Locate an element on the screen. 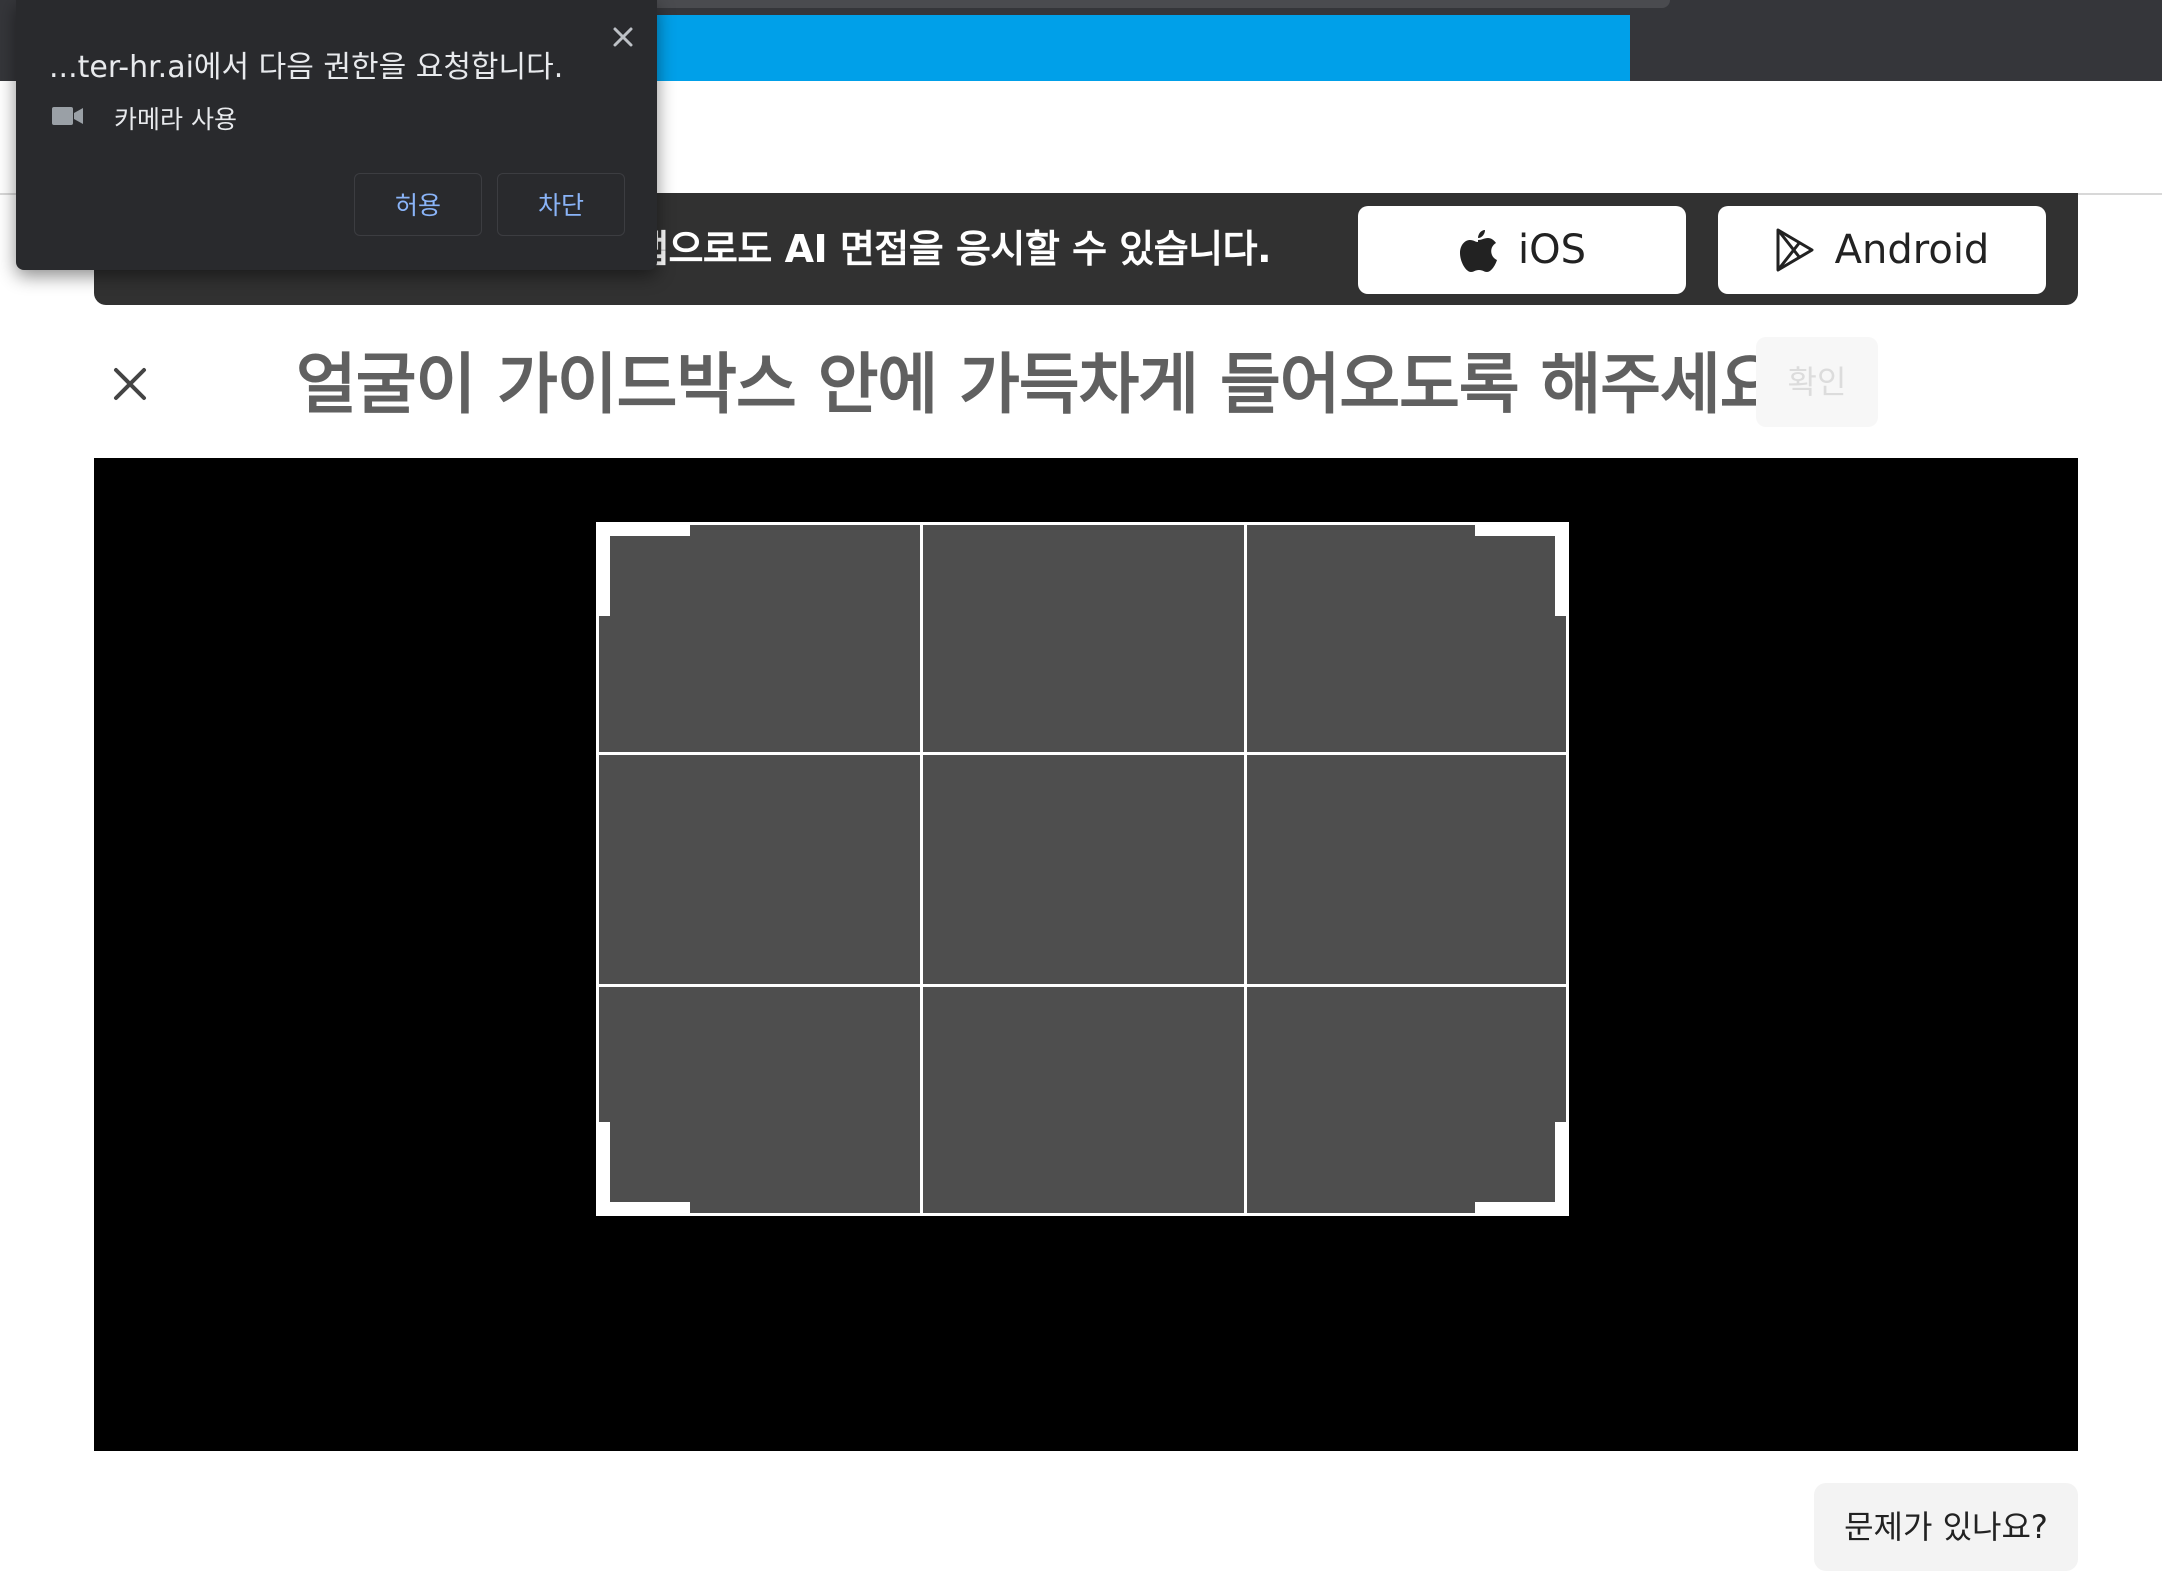 The image size is (2162, 1585). camera-icon is located at coordinates (68, 118).